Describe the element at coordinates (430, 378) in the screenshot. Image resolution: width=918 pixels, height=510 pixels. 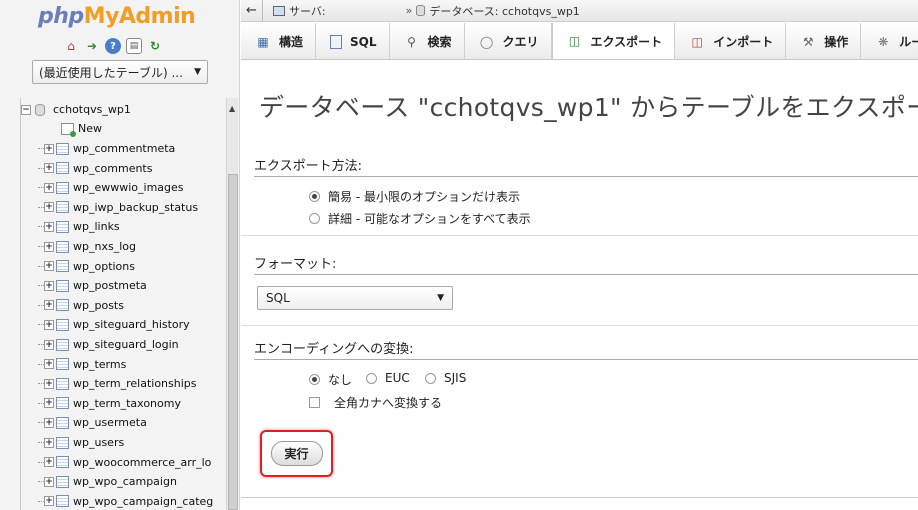
I see `radio-encoding-sjis` at that location.